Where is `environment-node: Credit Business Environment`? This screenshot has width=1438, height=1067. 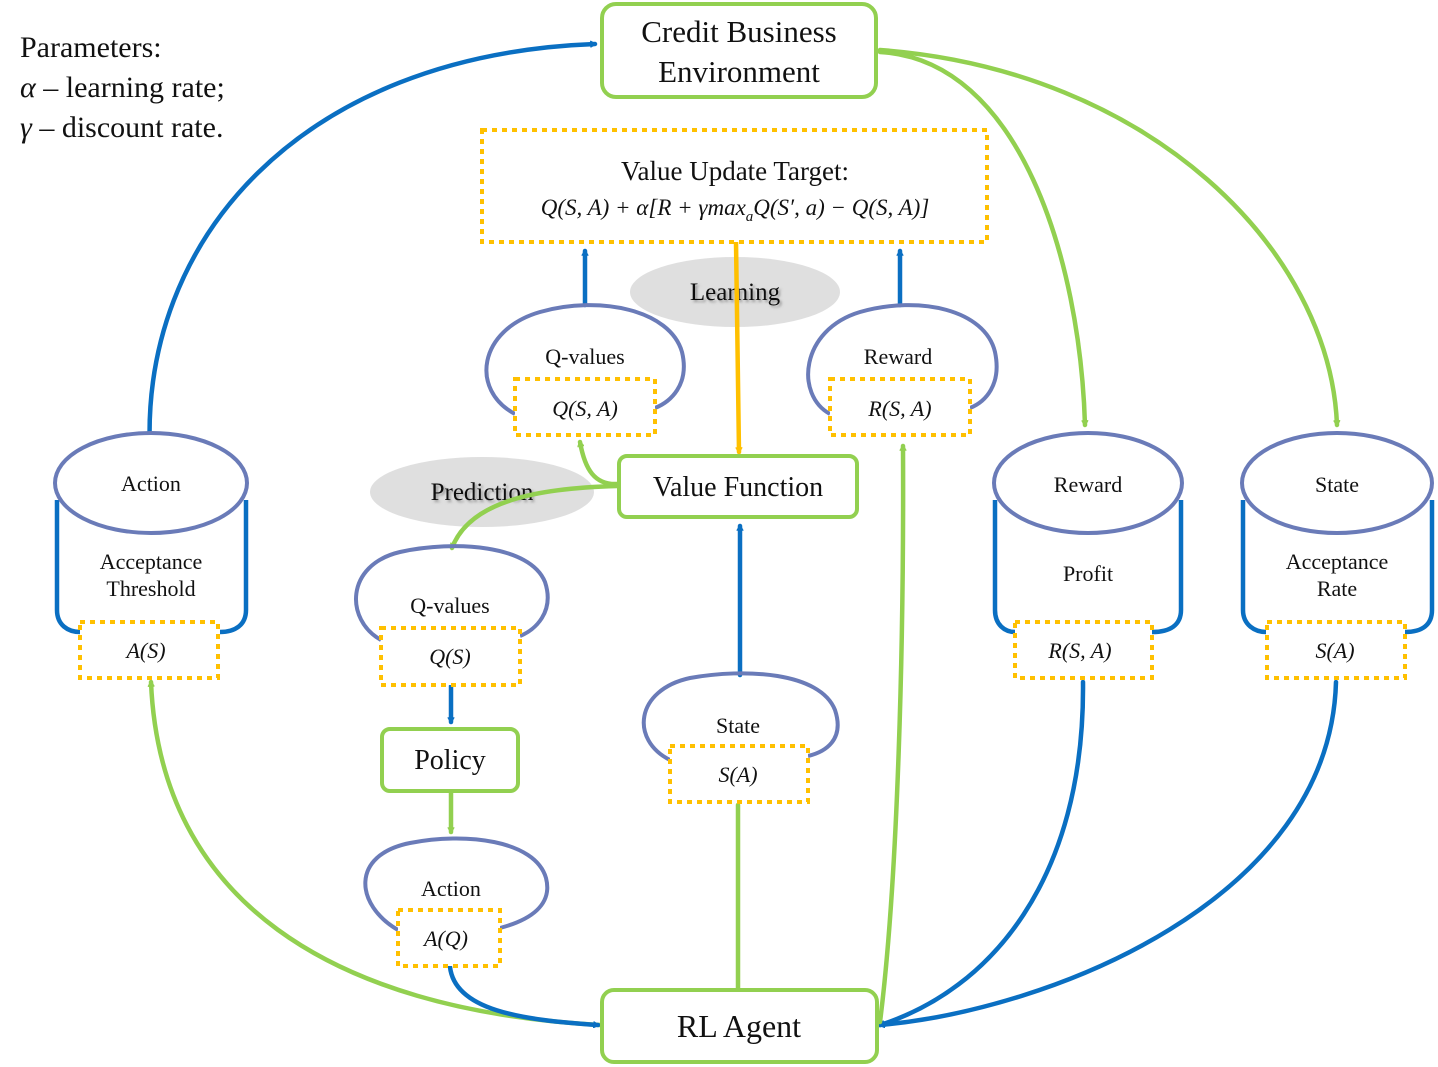
environment-node: Credit Business Environment is located at coordinates (739, 50).